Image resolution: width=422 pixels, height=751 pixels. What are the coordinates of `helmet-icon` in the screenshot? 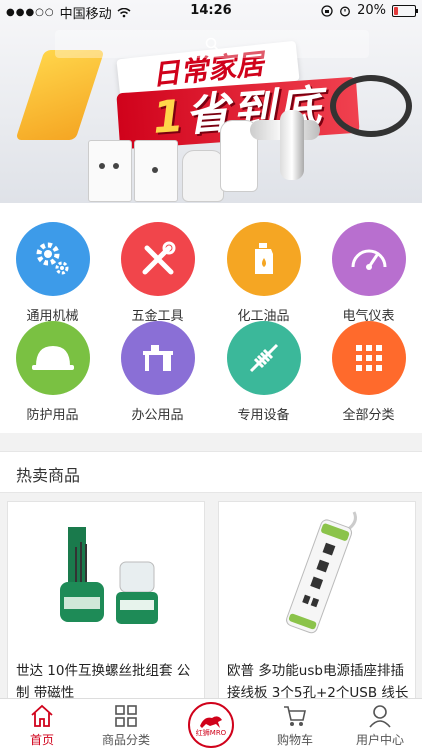 It's located at (52, 358).